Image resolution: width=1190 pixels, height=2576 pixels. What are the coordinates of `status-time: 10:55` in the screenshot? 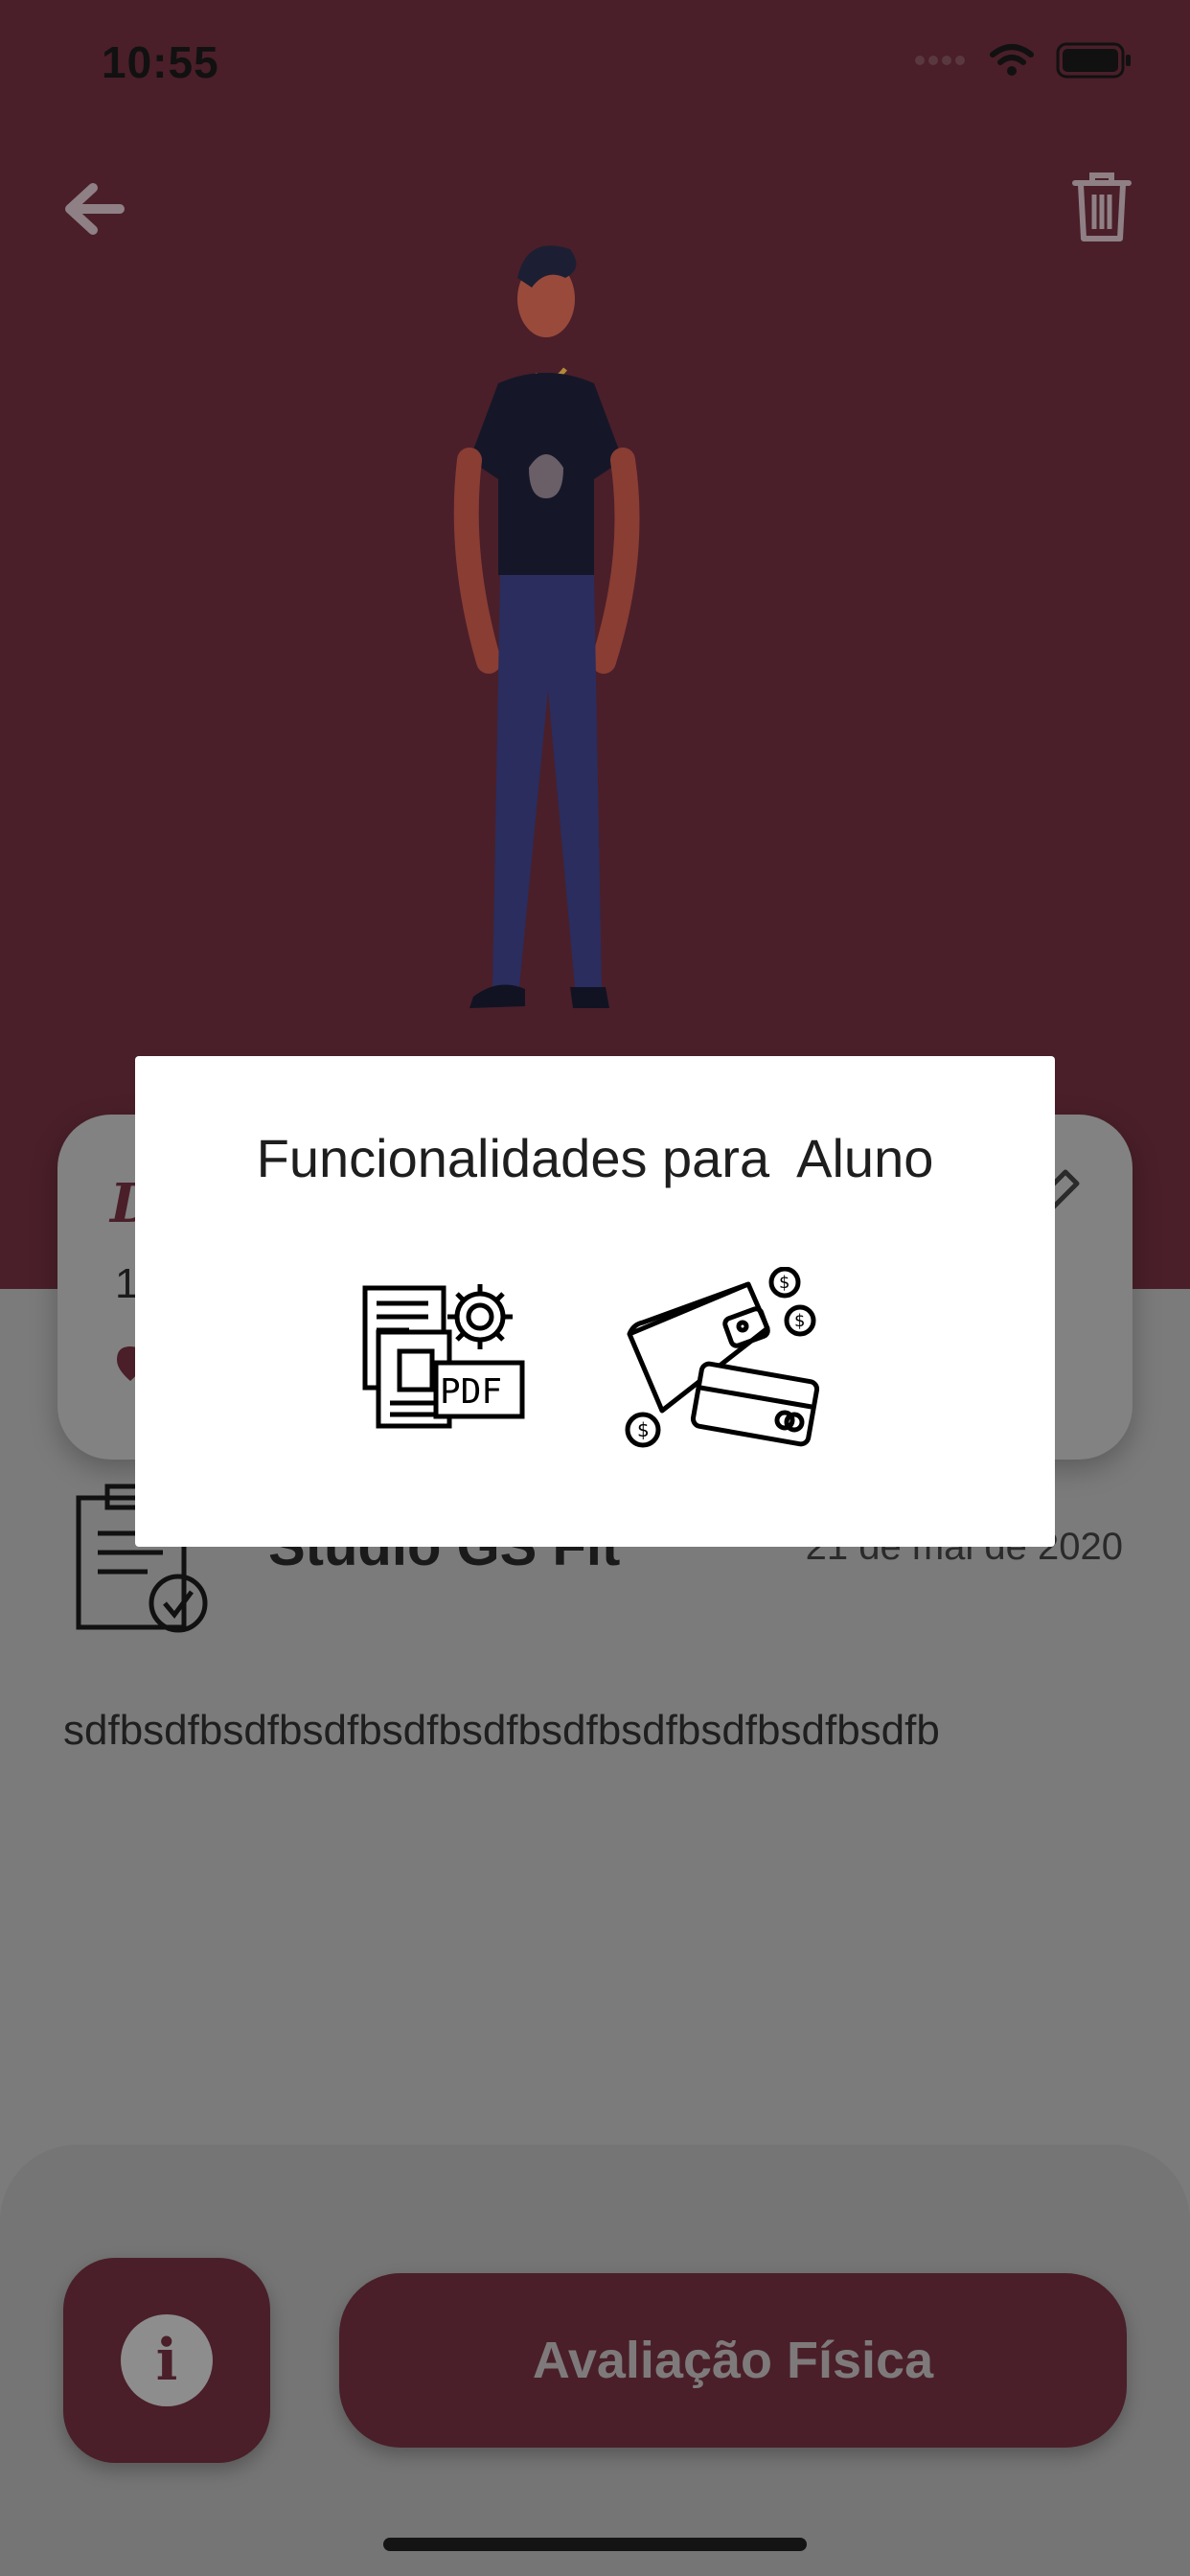 It's located at (160, 62).